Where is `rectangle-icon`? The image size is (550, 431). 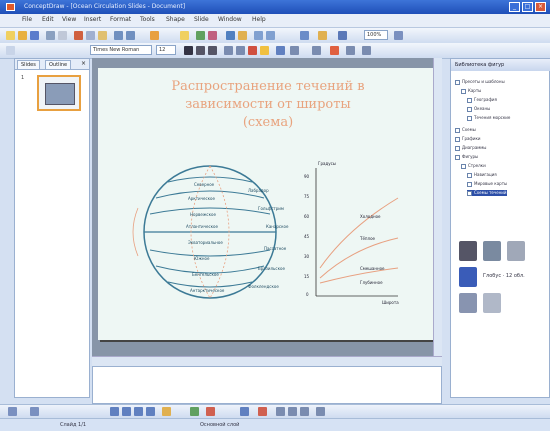 rectangle-icon is located at coordinates (138, 411).